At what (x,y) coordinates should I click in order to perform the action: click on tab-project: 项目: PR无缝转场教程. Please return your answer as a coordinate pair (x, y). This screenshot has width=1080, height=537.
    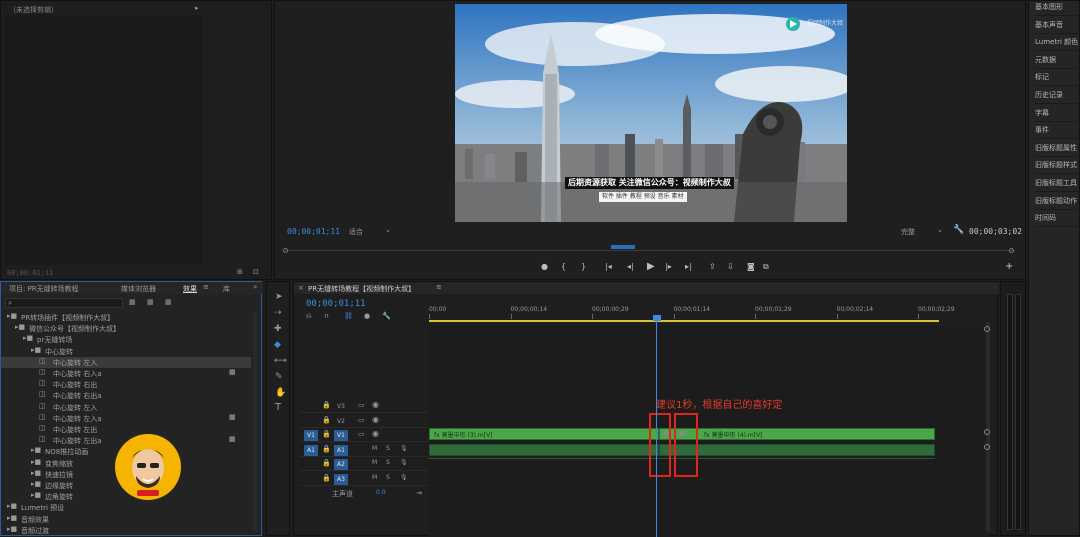
    Looking at the image, I should click on (44, 289).